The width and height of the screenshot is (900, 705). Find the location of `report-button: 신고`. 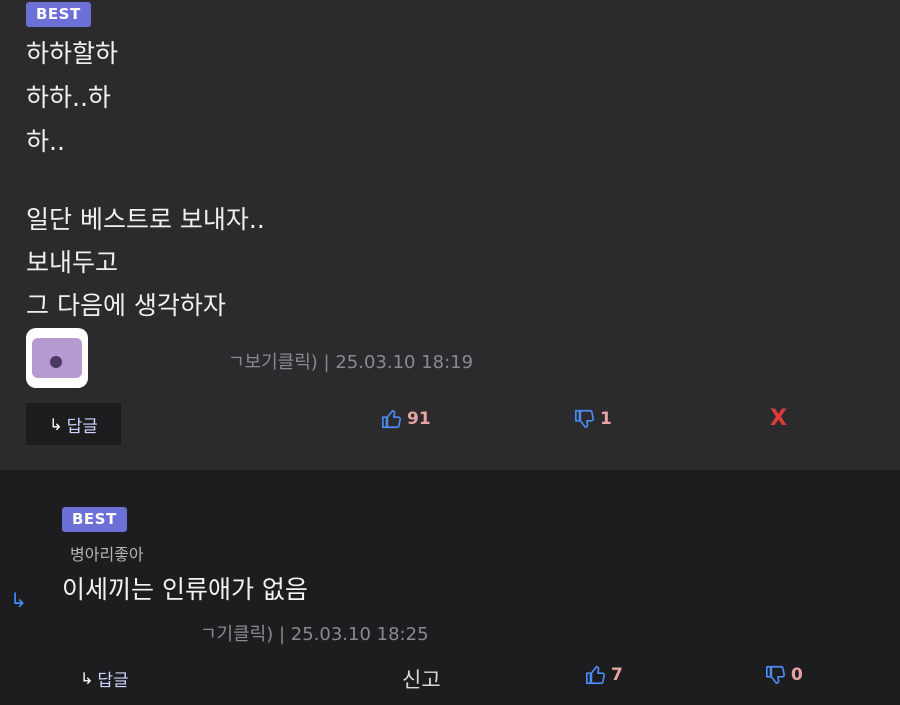

report-button: 신고 is located at coordinates (421, 679).